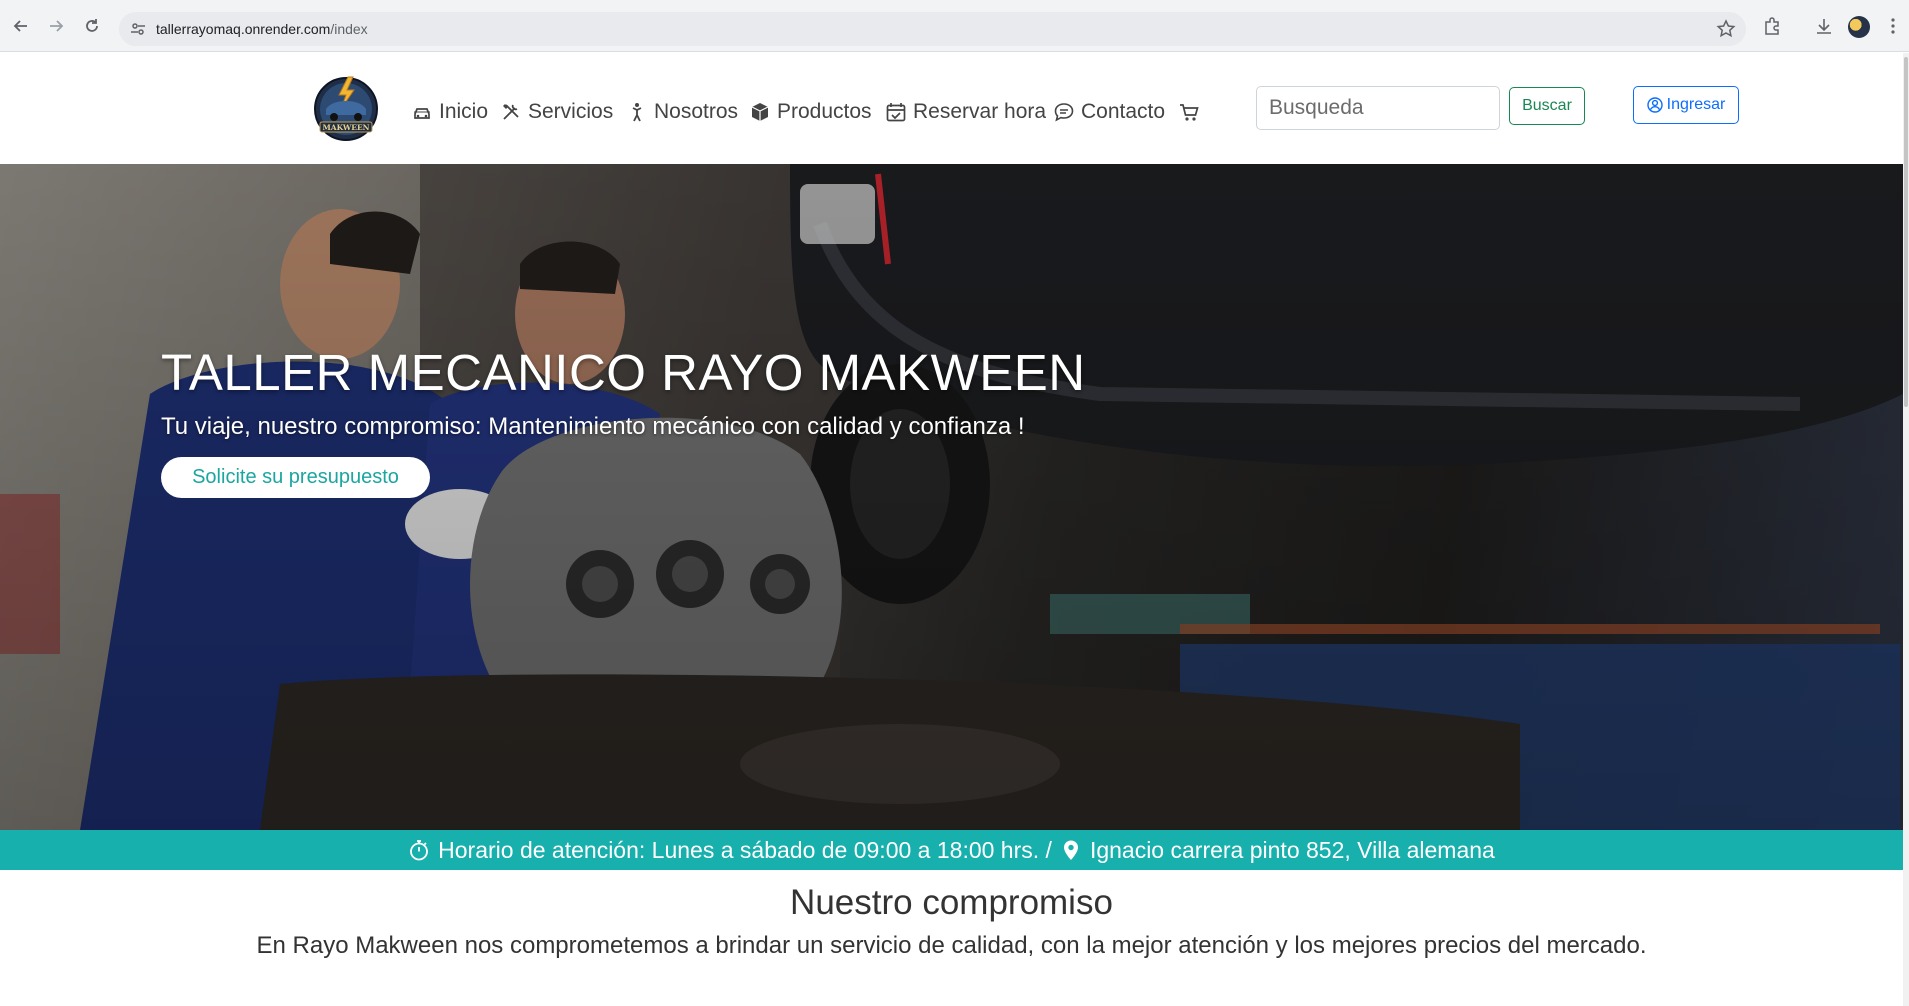 This screenshot has height=1006, width=1909. Describe the element at coordinates (1547, 106) in the screenshot. I see `search-button: Buscar` at that location.